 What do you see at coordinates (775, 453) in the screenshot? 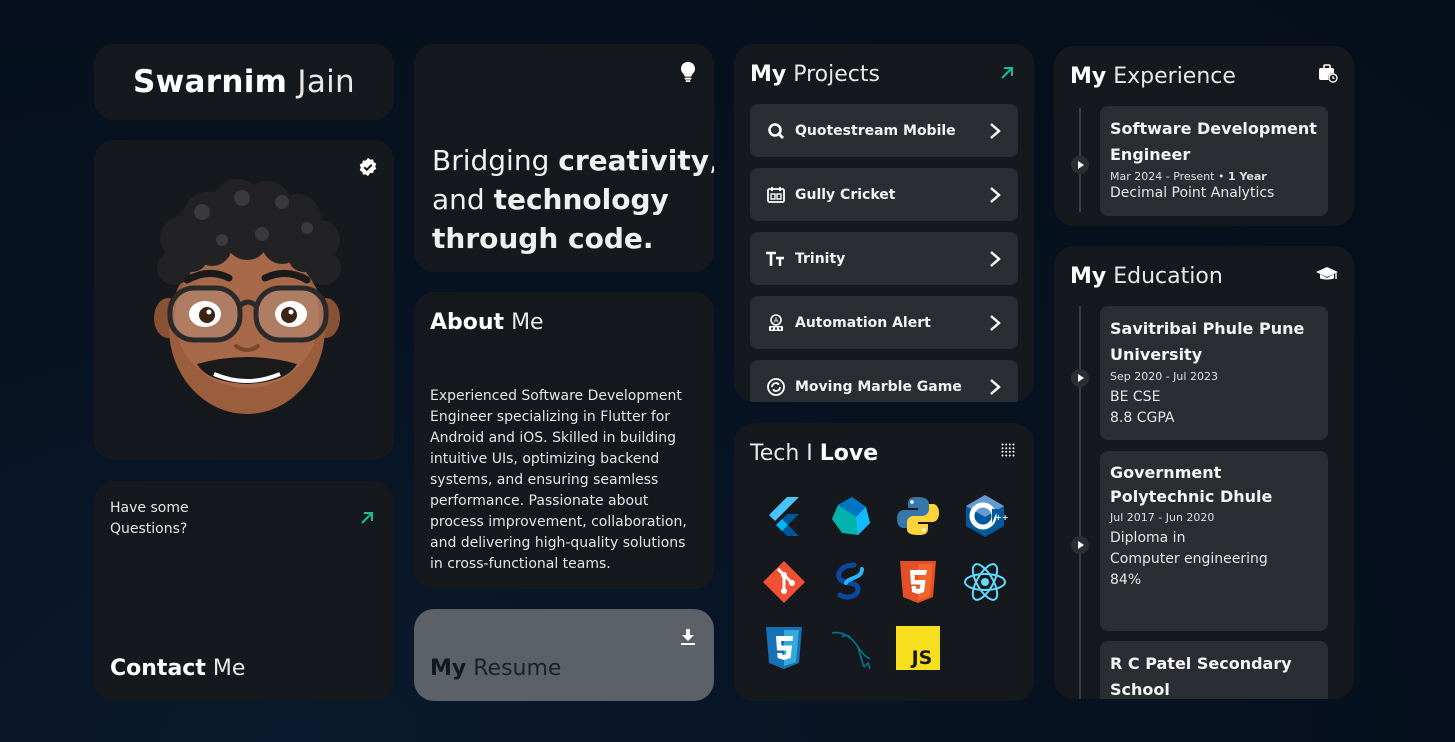
I see `tech-title-light: Tech` at bounding box center [775, 453].